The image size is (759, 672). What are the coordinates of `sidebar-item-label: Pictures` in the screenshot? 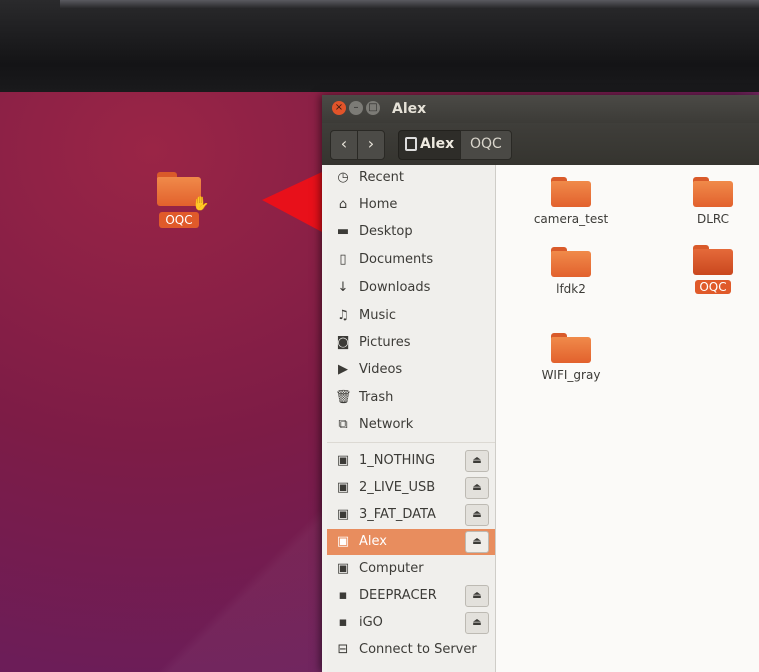 It's located at (385, 342).